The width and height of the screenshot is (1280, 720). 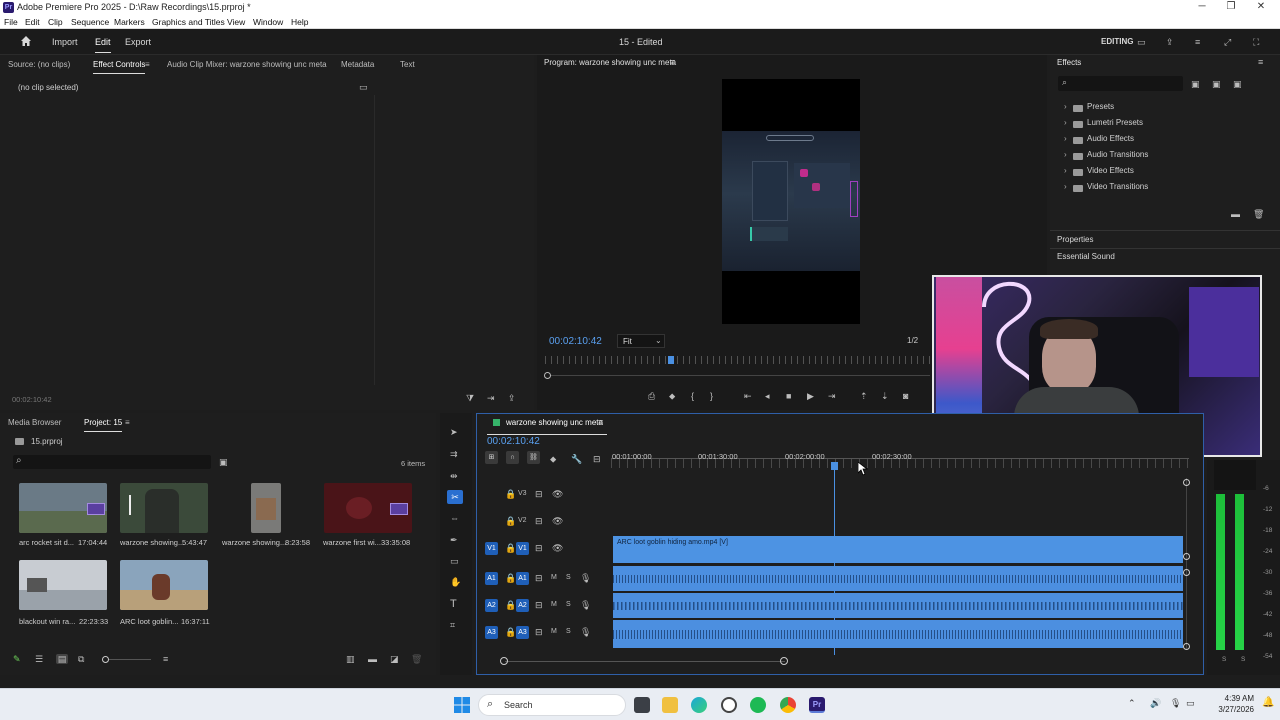 What do you see at coordinates (548, 579) in the screenshot?
I see `track-header-a1: A1 🔒 A1 ⊟ M S 🎙` at bounding box center [548, 579].